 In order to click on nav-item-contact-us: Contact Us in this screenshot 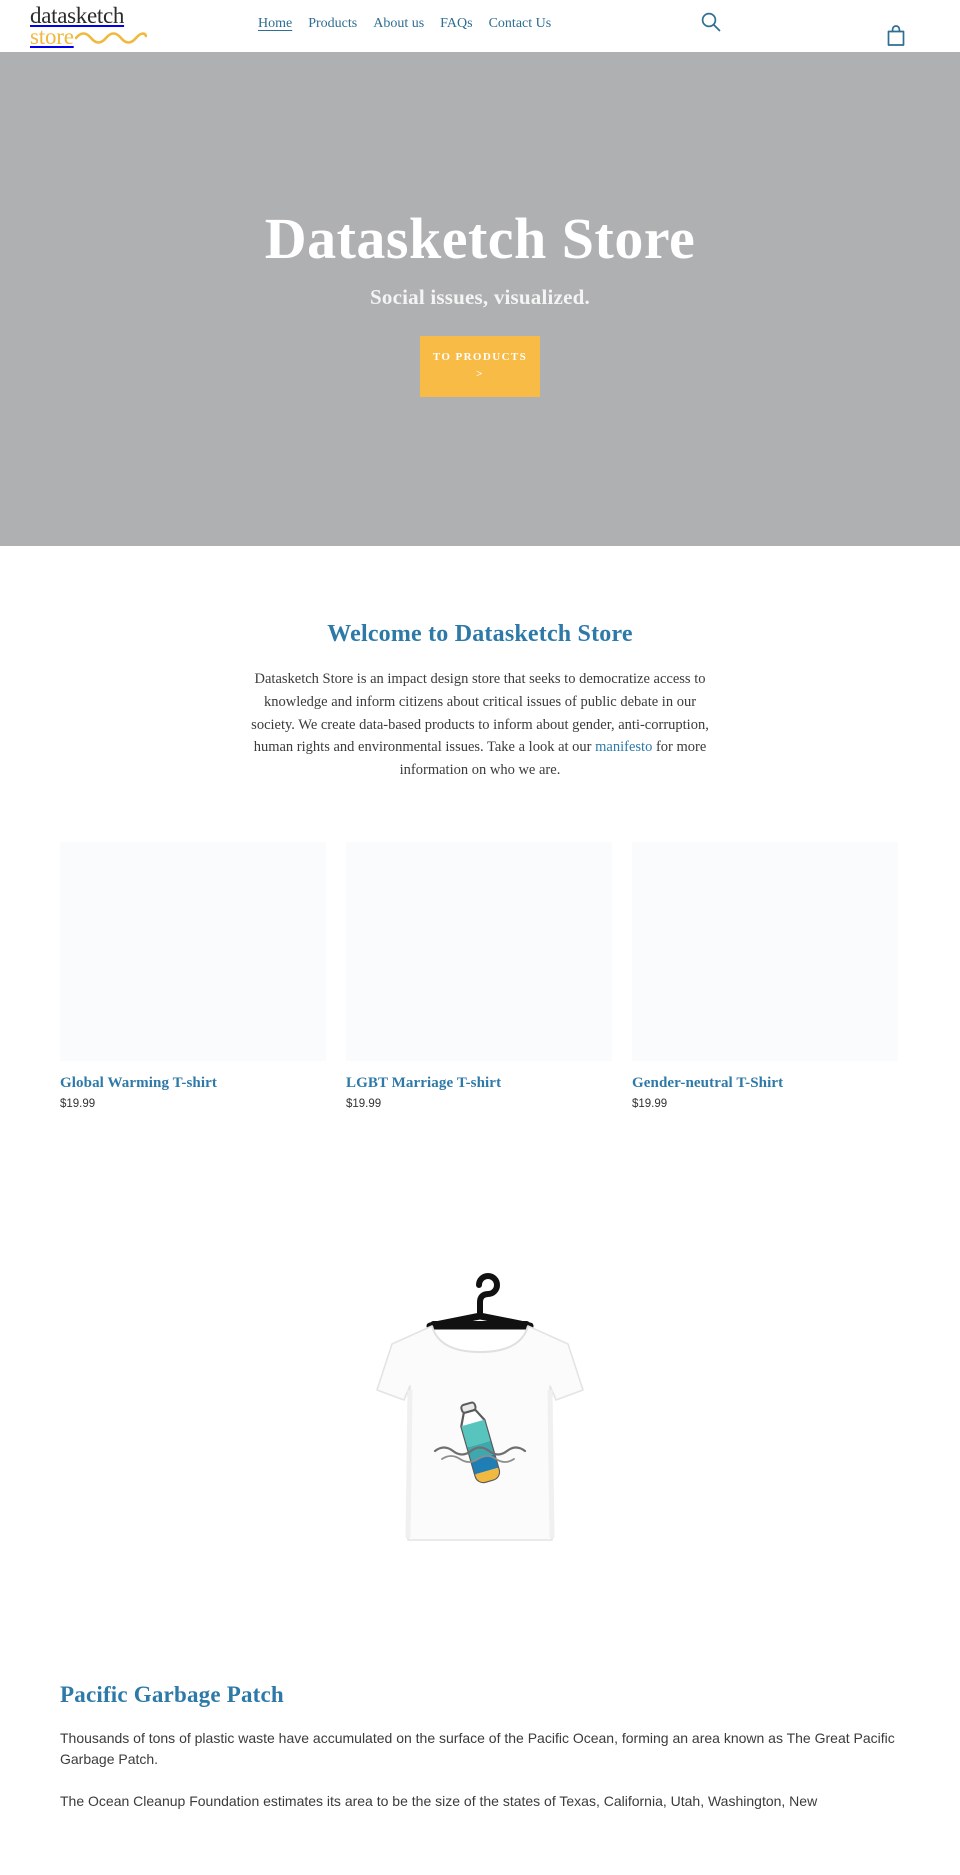, I will do `click(520, 24)`.